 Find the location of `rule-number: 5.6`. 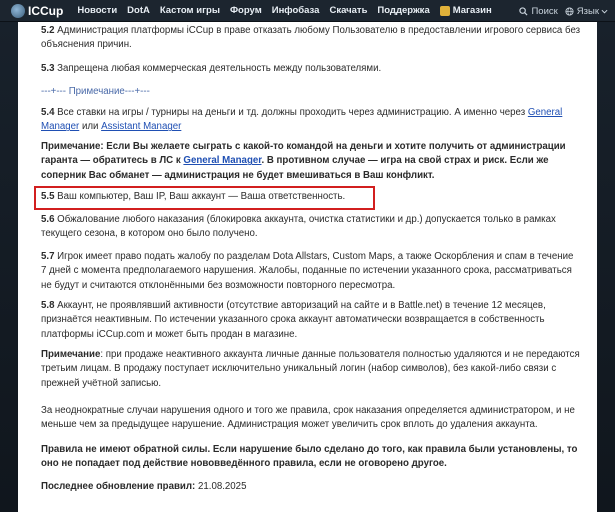

rule-number: 5.6 is located at coordinates (48, 219).